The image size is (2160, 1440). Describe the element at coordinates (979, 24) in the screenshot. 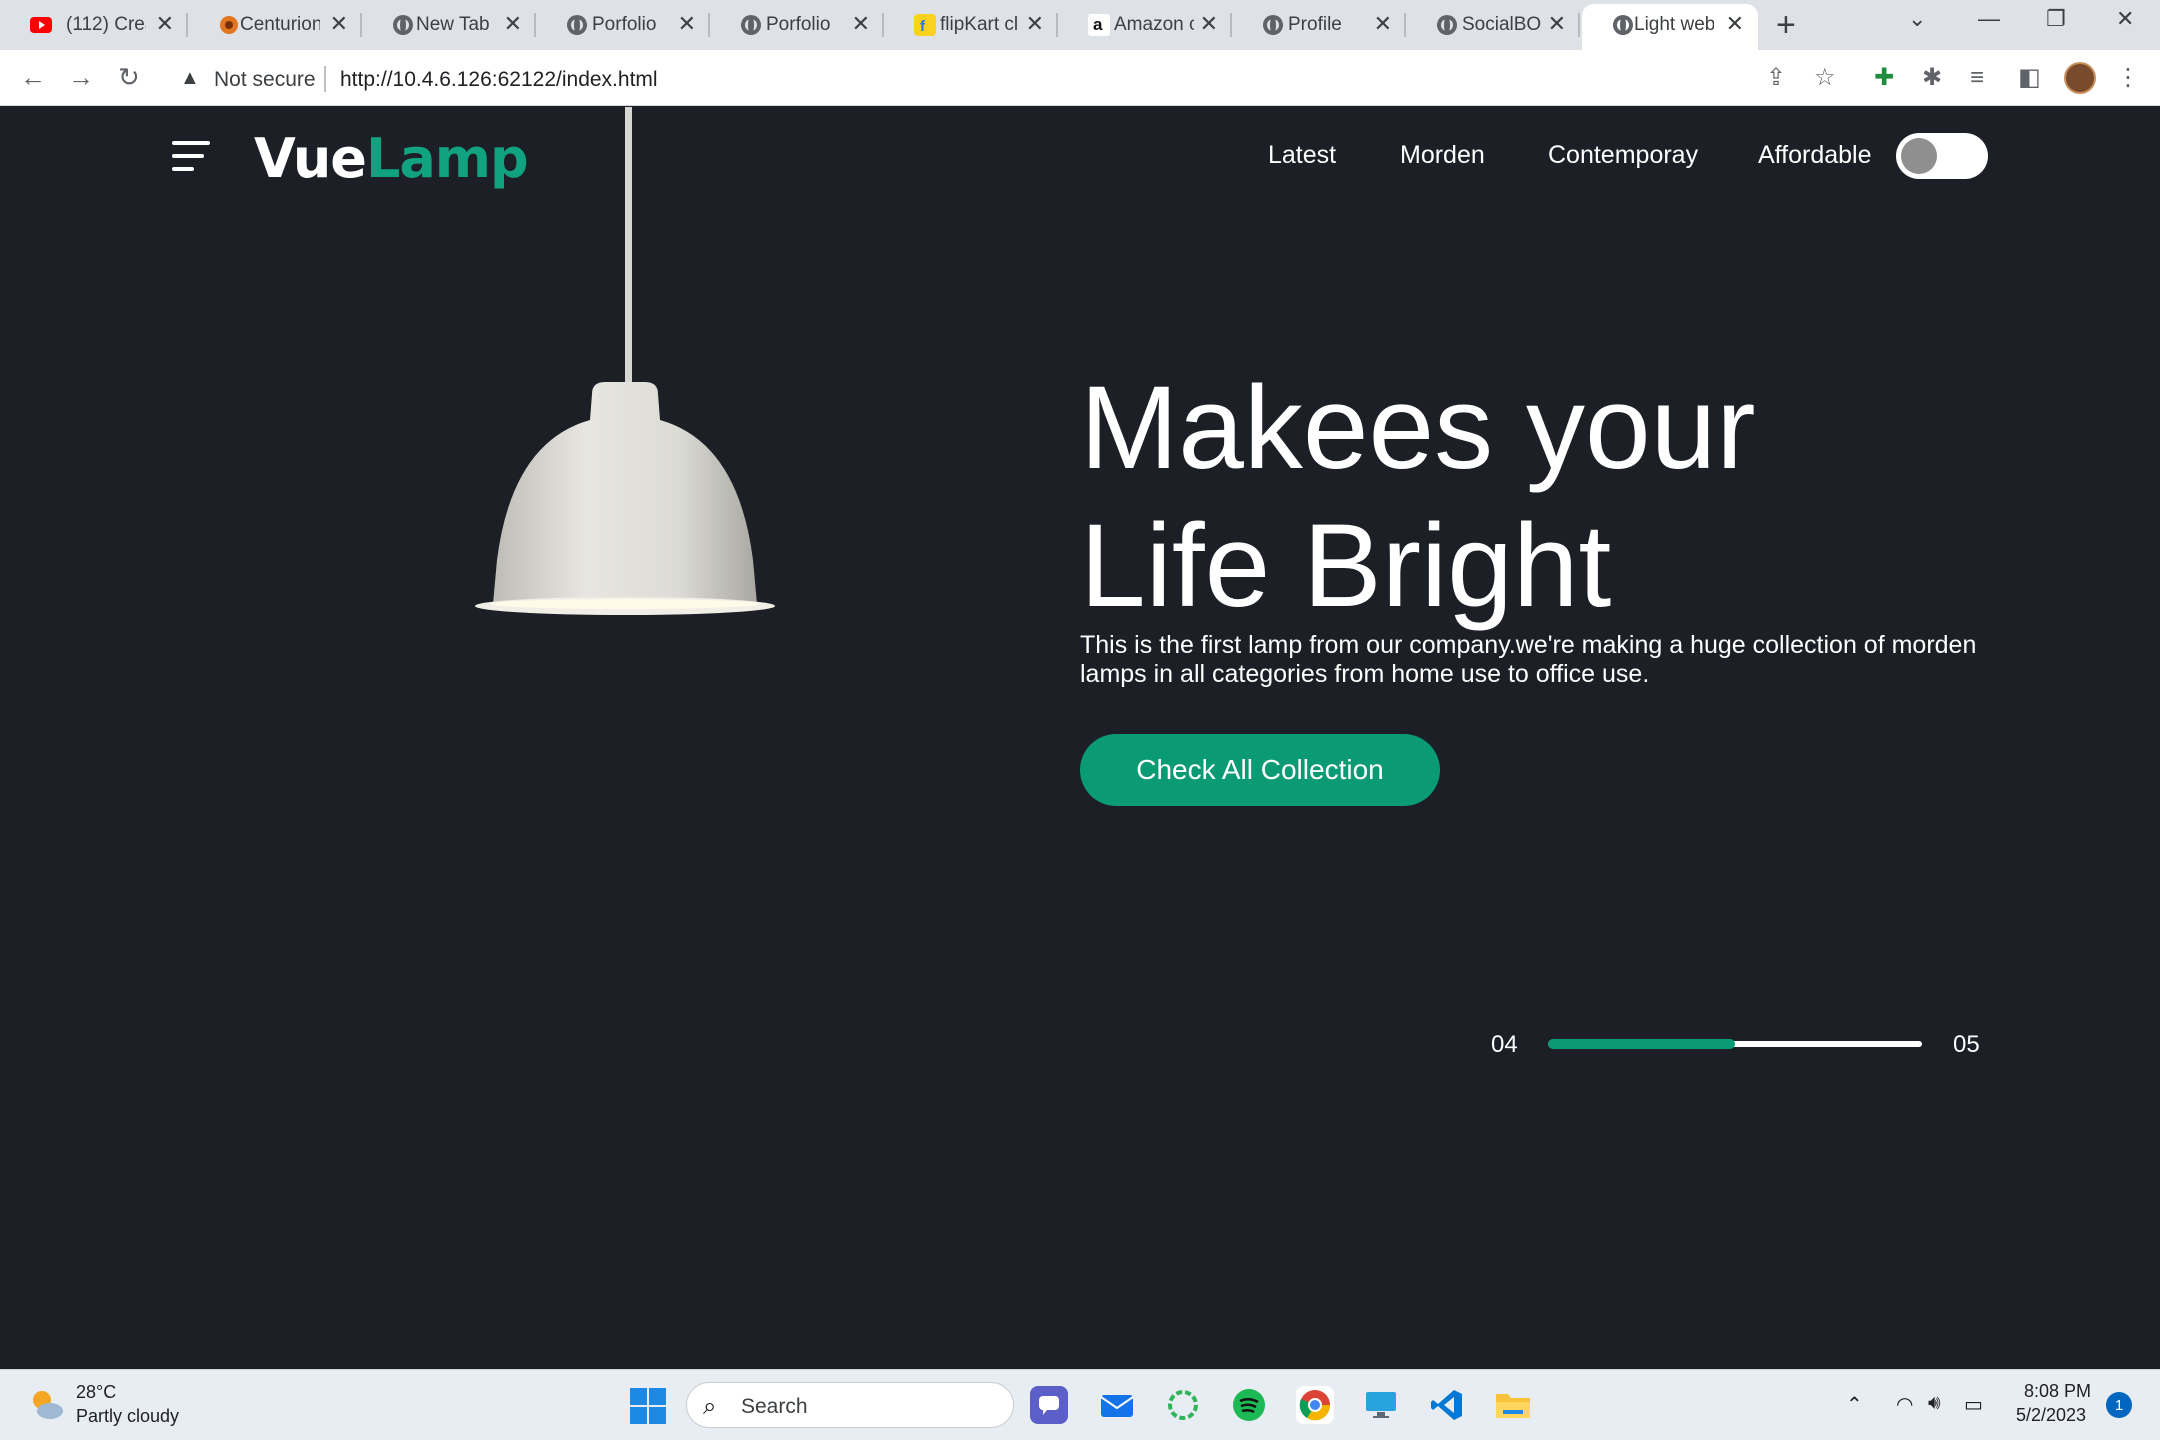

I see `tab-label: flipKart cl` at that location.